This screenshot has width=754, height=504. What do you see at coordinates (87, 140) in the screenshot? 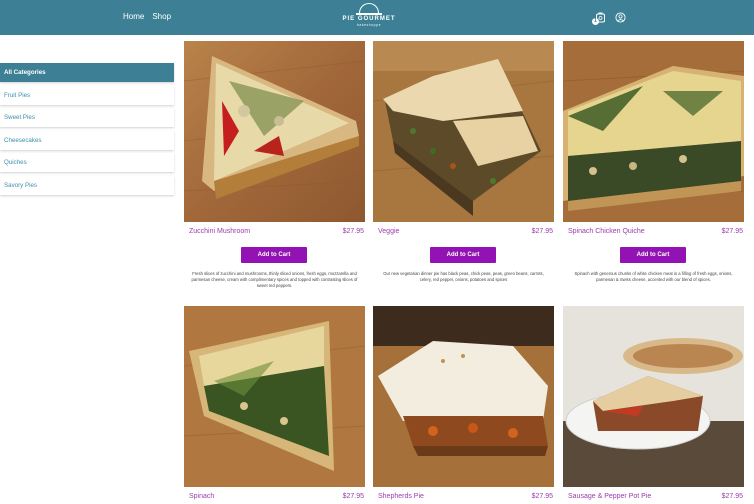
I see `category-cheesecakes: Cheesecakes` at bounding box center [87, 140].